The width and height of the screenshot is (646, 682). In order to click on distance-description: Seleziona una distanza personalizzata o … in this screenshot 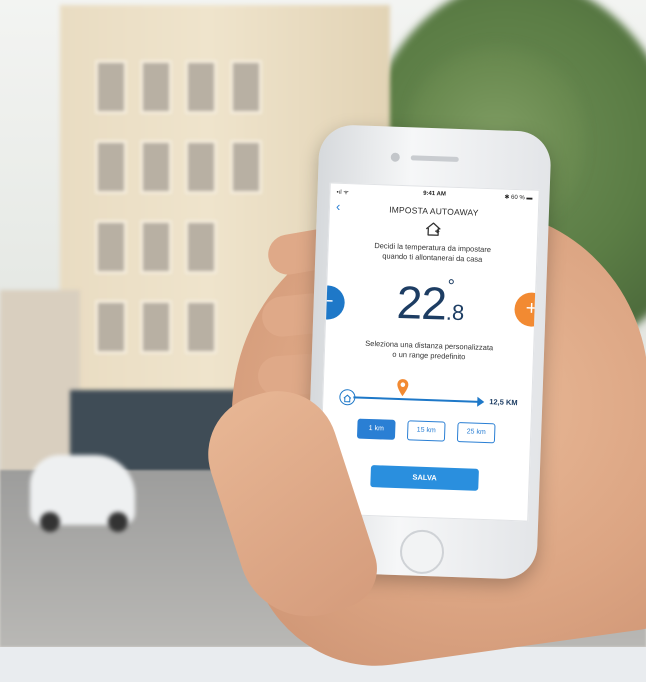, I will do `click(429, 350)`.